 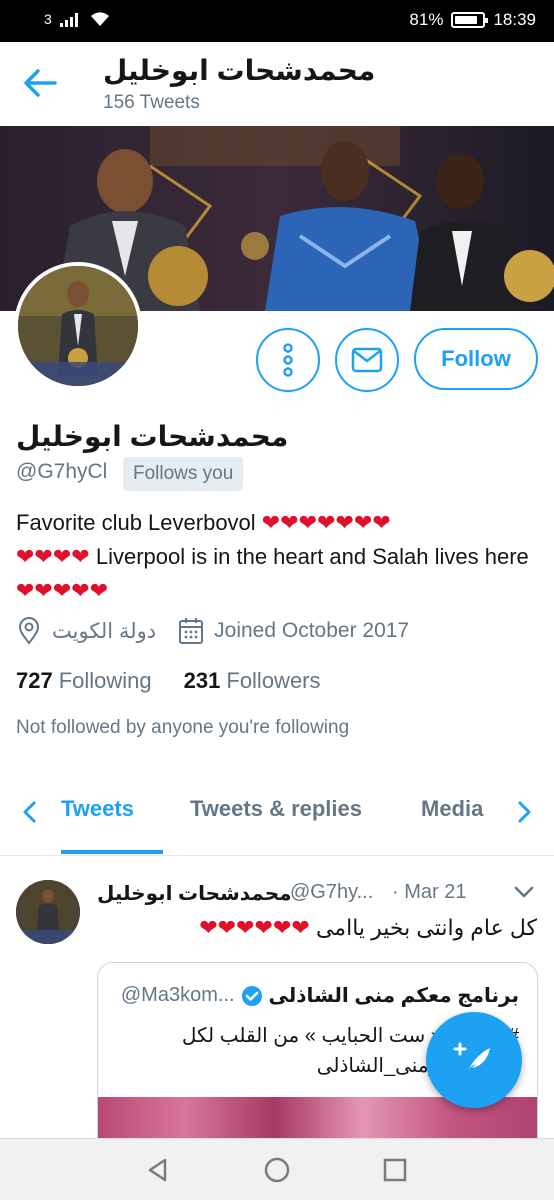 I want to click on header-title: محمدشحات ابوخليل, so click(x=239, y=70).